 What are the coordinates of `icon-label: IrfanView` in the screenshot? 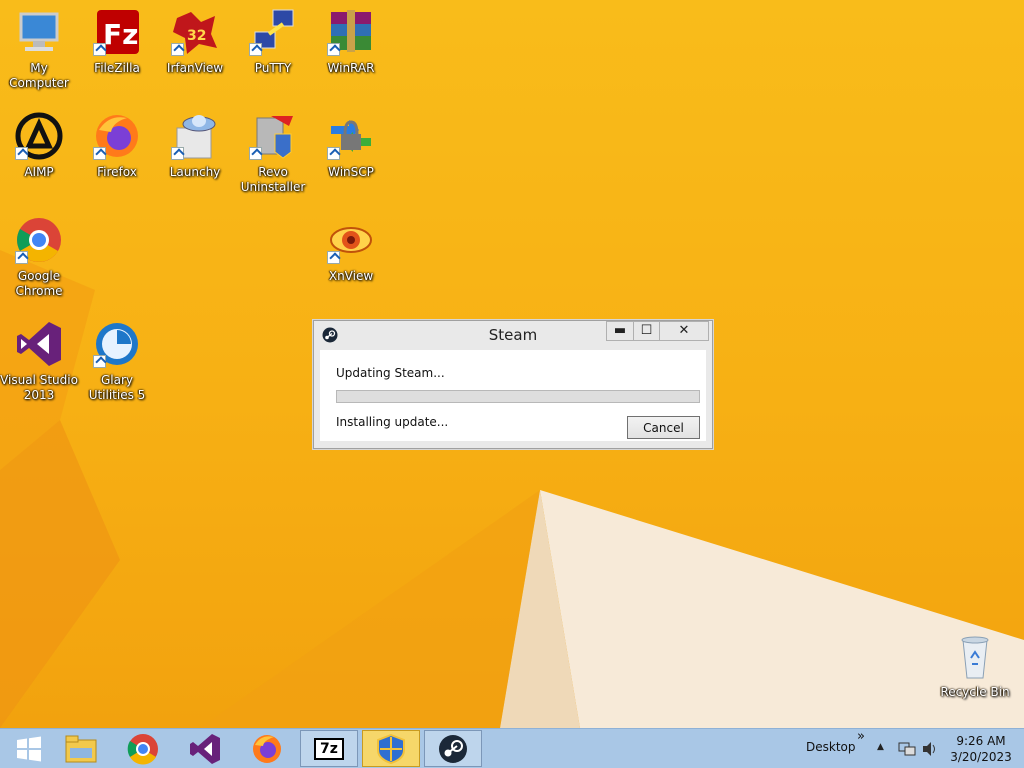 It's located at (195, 68).